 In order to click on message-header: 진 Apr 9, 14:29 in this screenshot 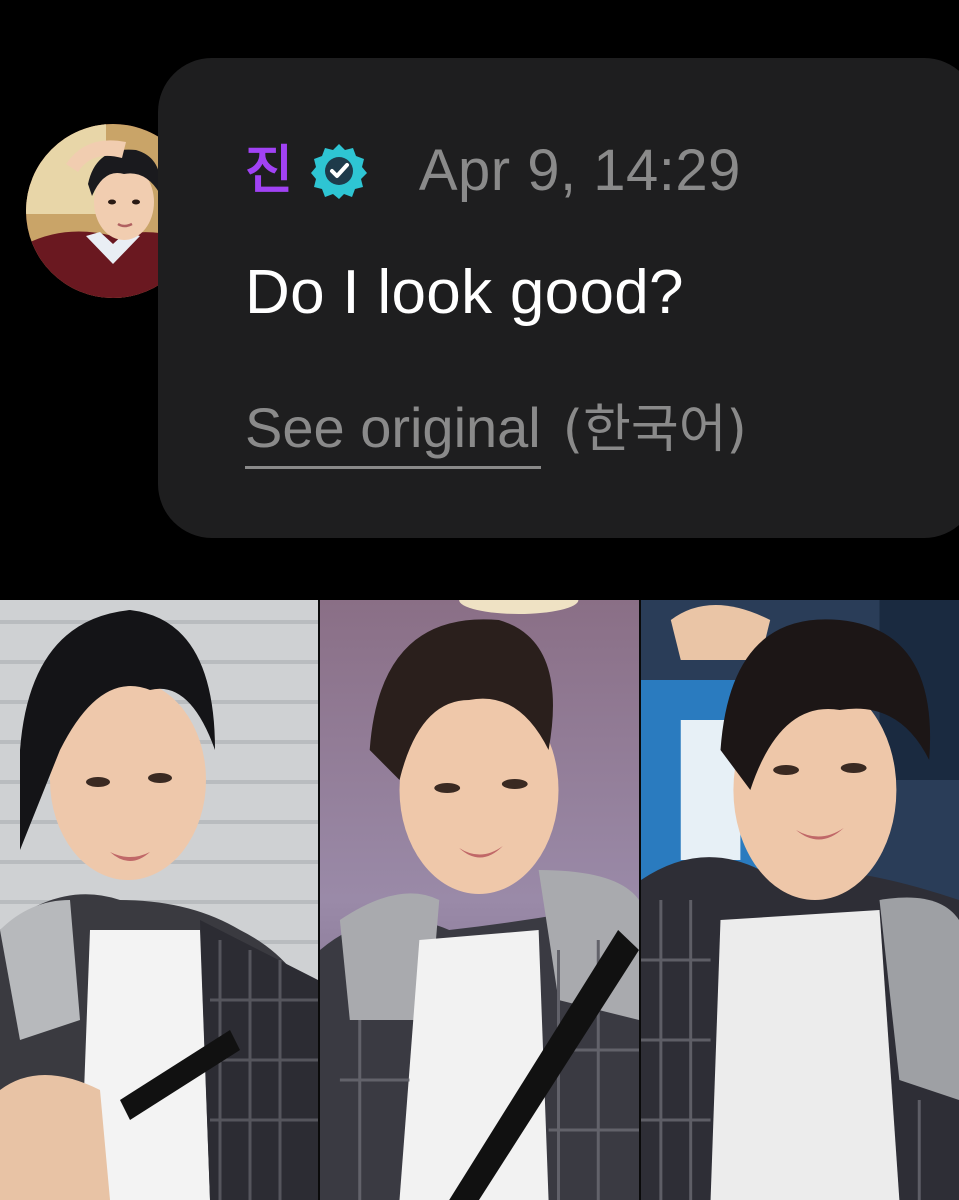, I will do `click(493, 171)`.